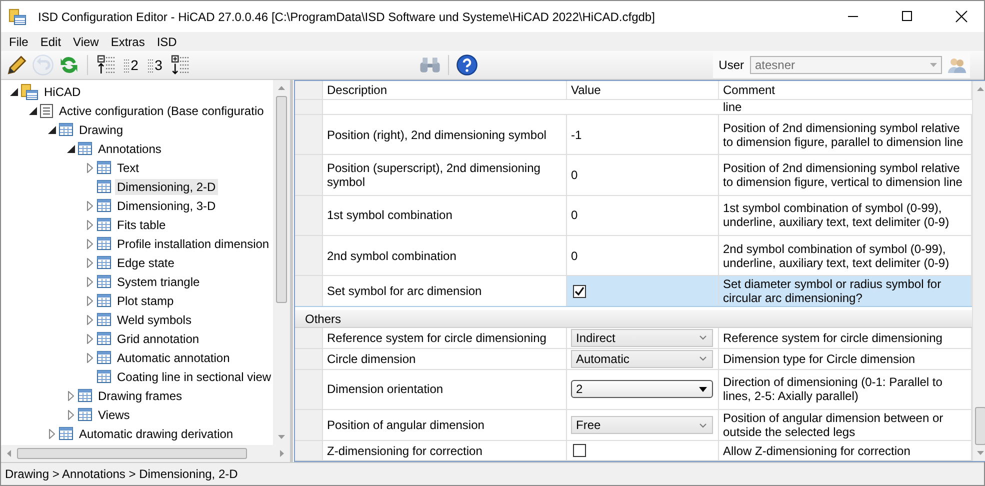  I want to click on level-button: 2, so click(131, 65).